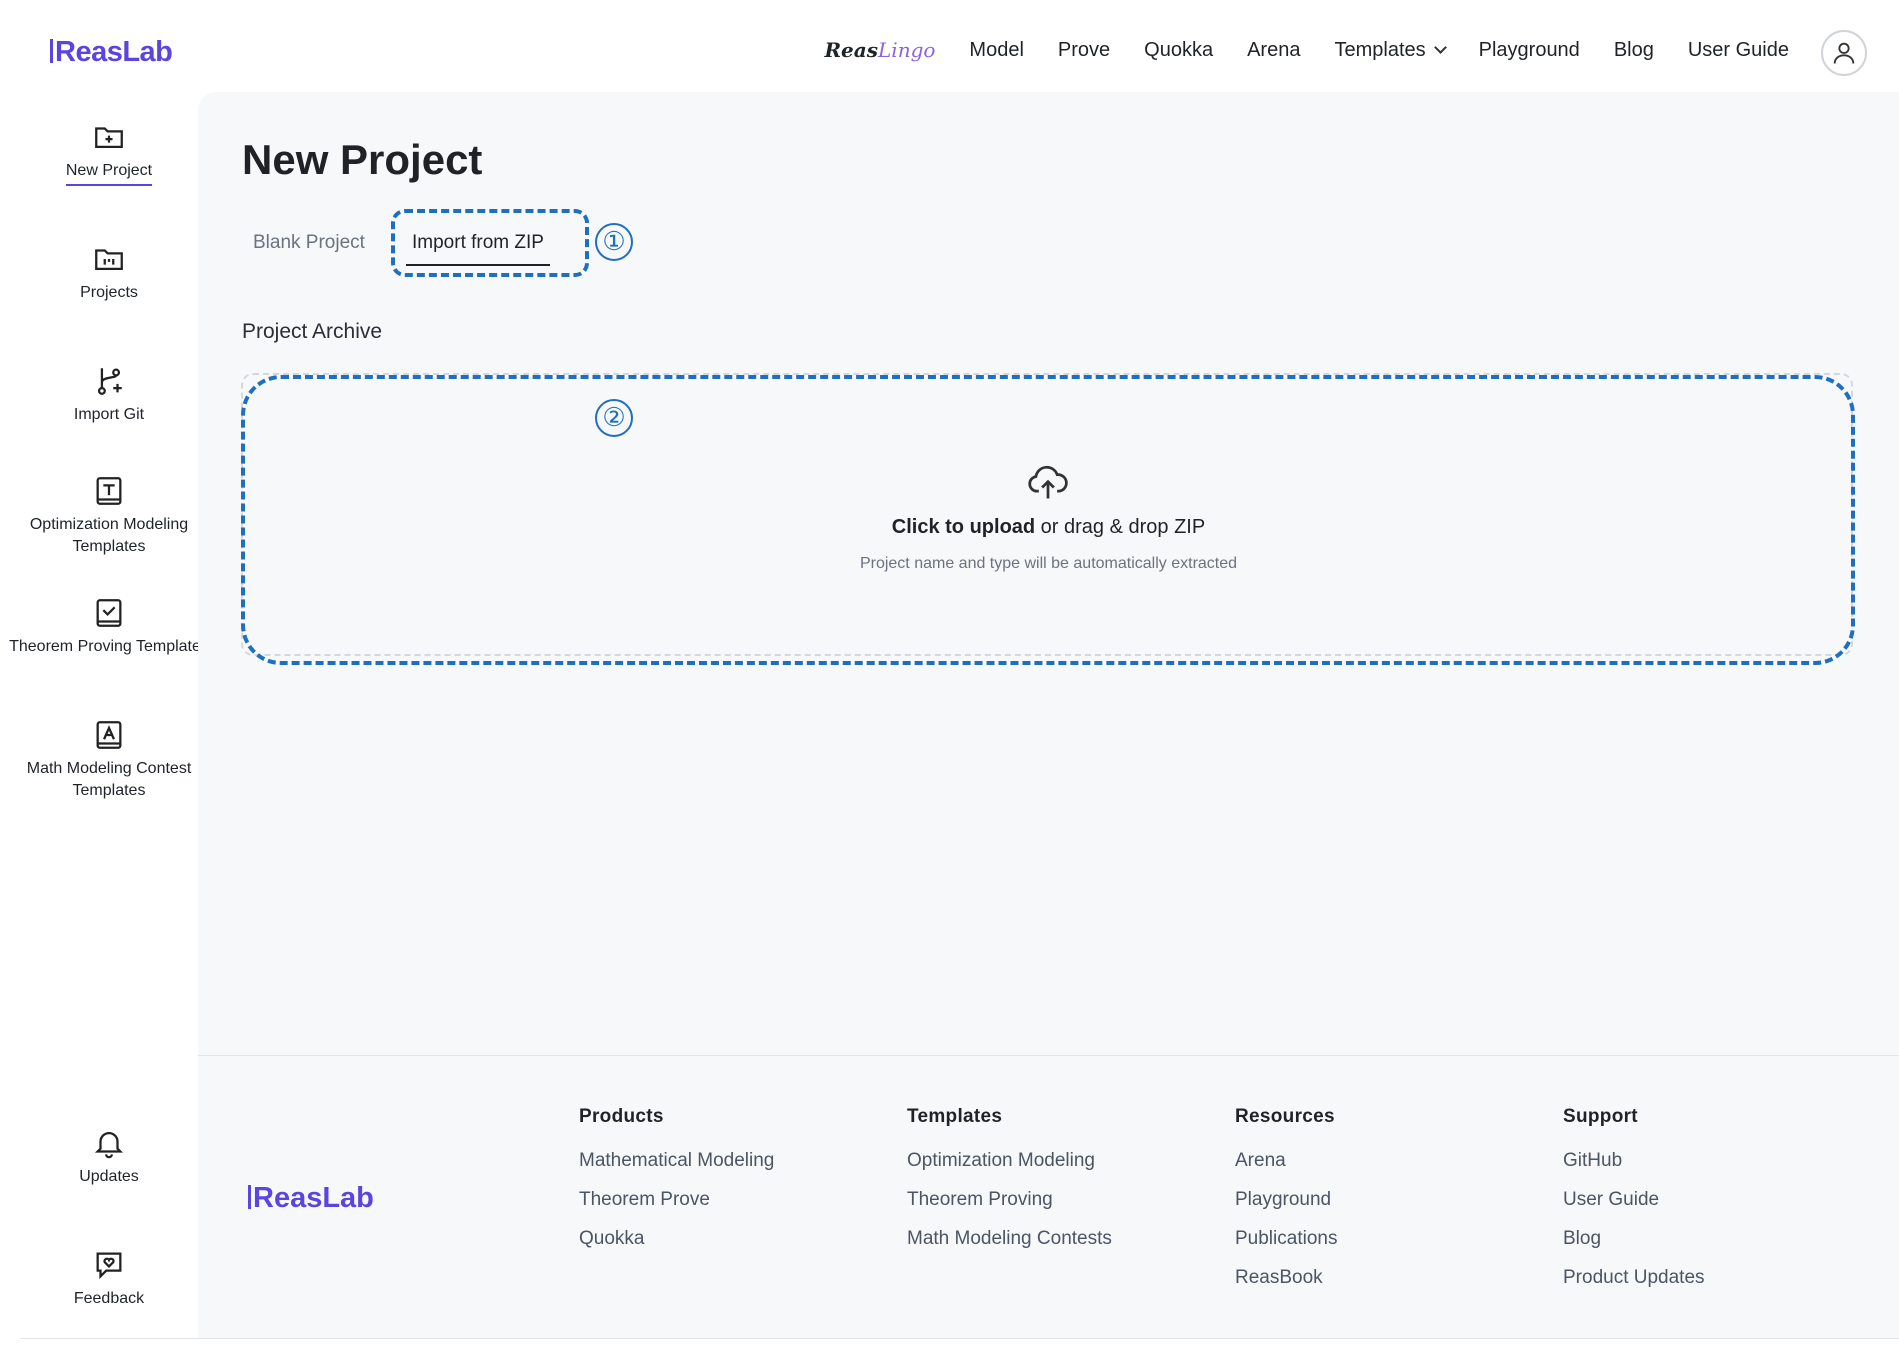 The height and width of the screenshot is (1346, 1899). Describe the element at coordinates (1285, 1116) in the screenshot. I see `footer-column-title: Resources` at that location.